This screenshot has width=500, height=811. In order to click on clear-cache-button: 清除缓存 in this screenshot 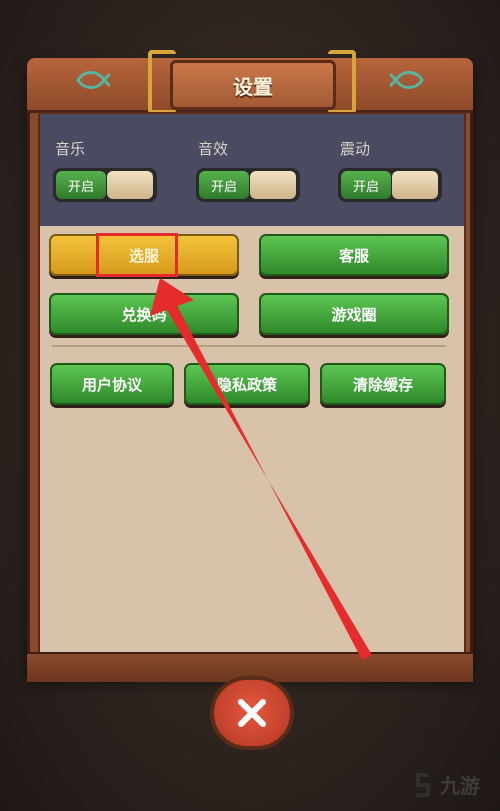, I will do `click(383, 384)`.